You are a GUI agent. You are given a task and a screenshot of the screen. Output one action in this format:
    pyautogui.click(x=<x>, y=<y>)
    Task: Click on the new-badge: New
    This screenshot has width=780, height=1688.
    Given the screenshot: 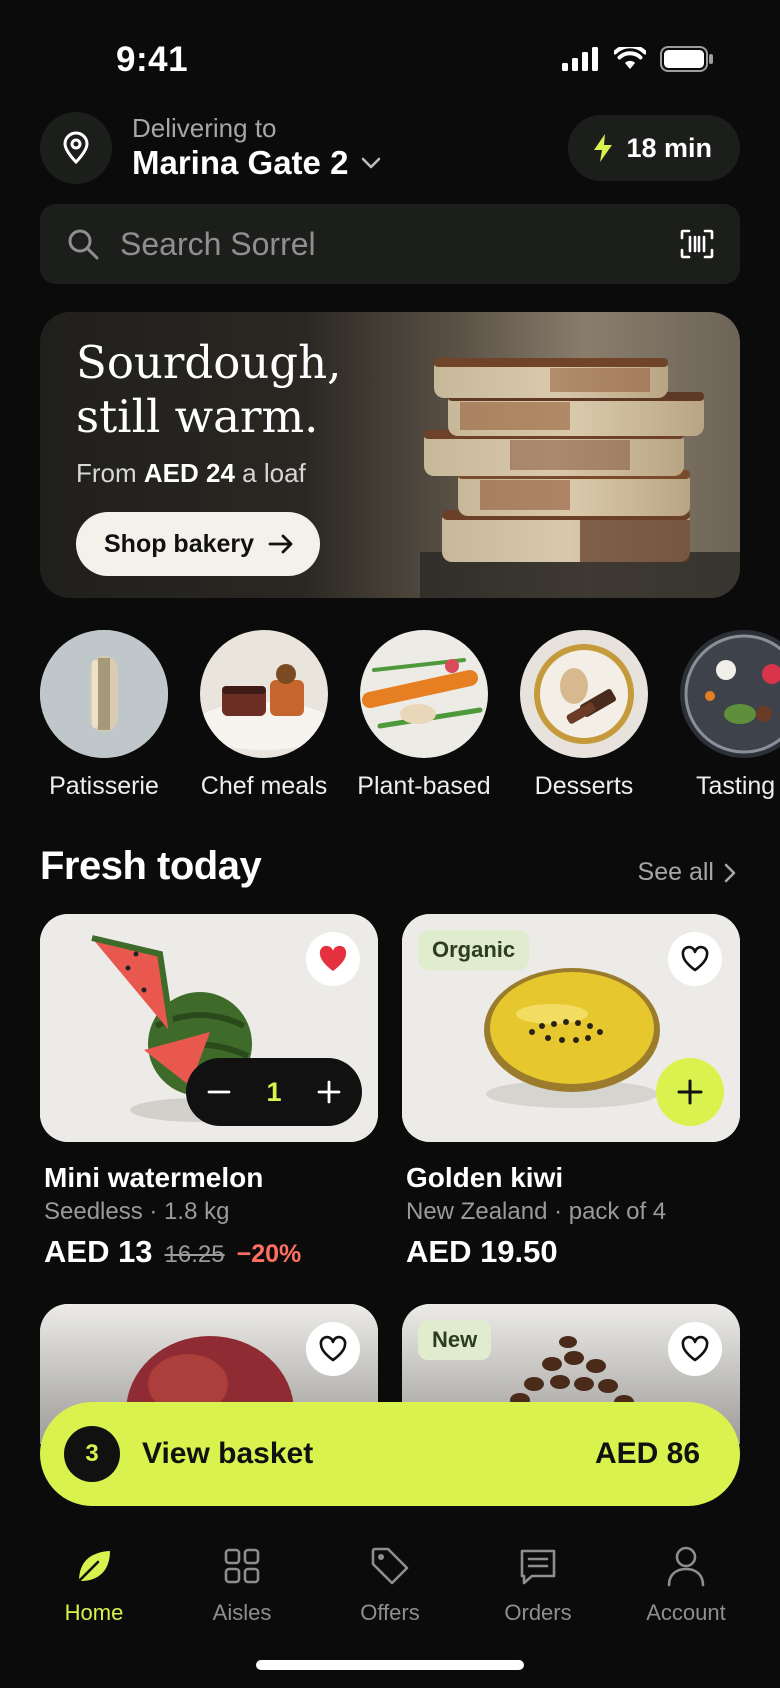 What is the action you would take?
    pyautogui.click(x=455, y=1340)
    